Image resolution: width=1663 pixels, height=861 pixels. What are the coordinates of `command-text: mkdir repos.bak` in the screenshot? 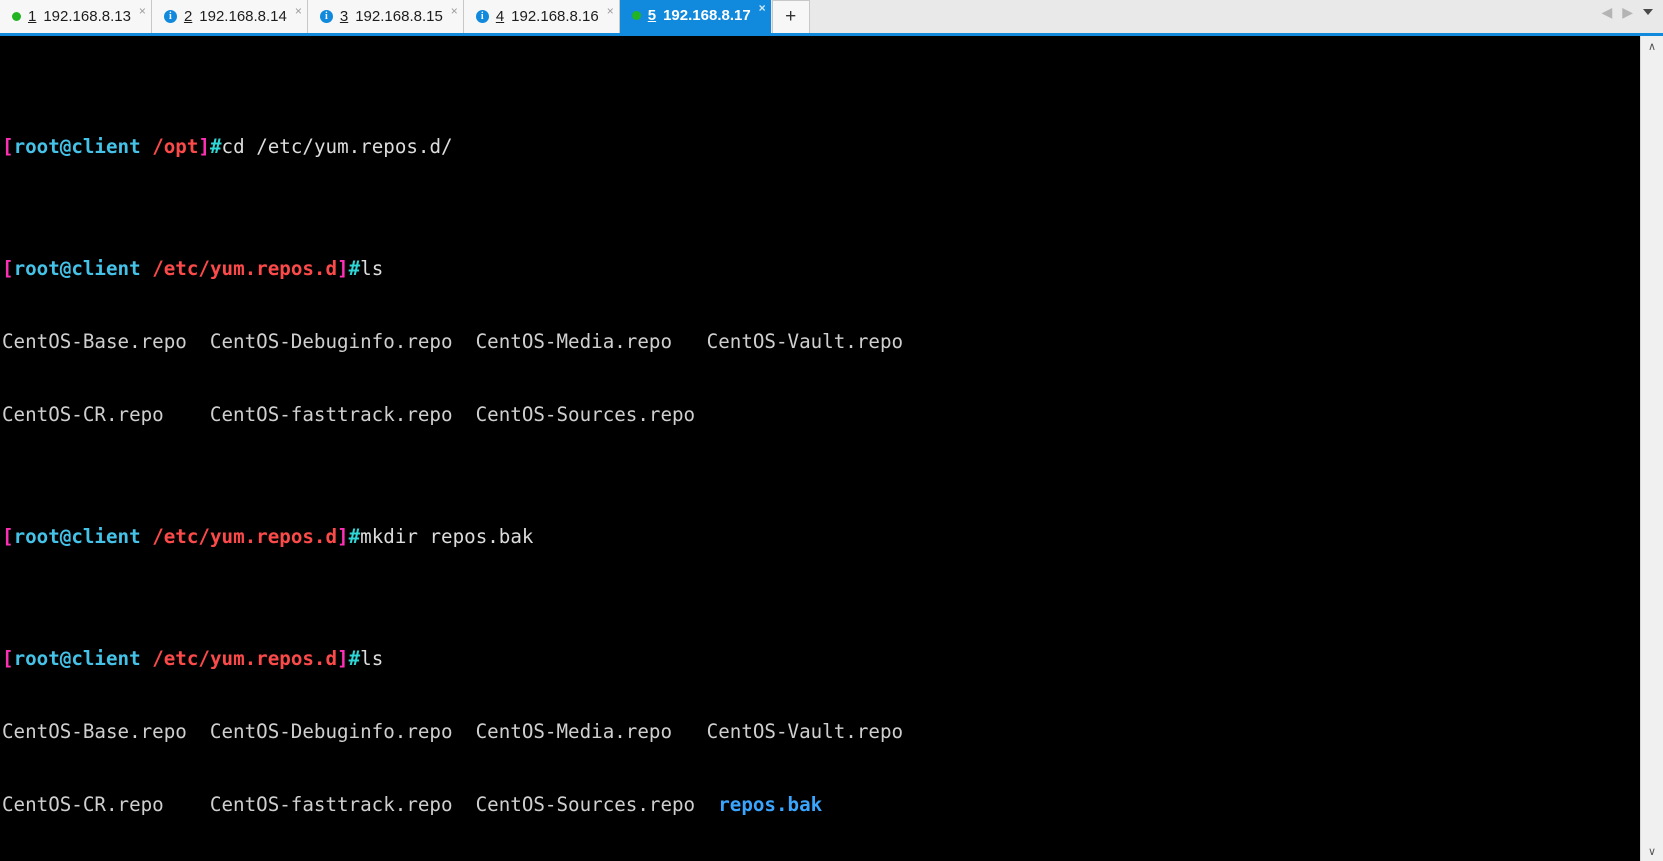 It's located at (447, 537).